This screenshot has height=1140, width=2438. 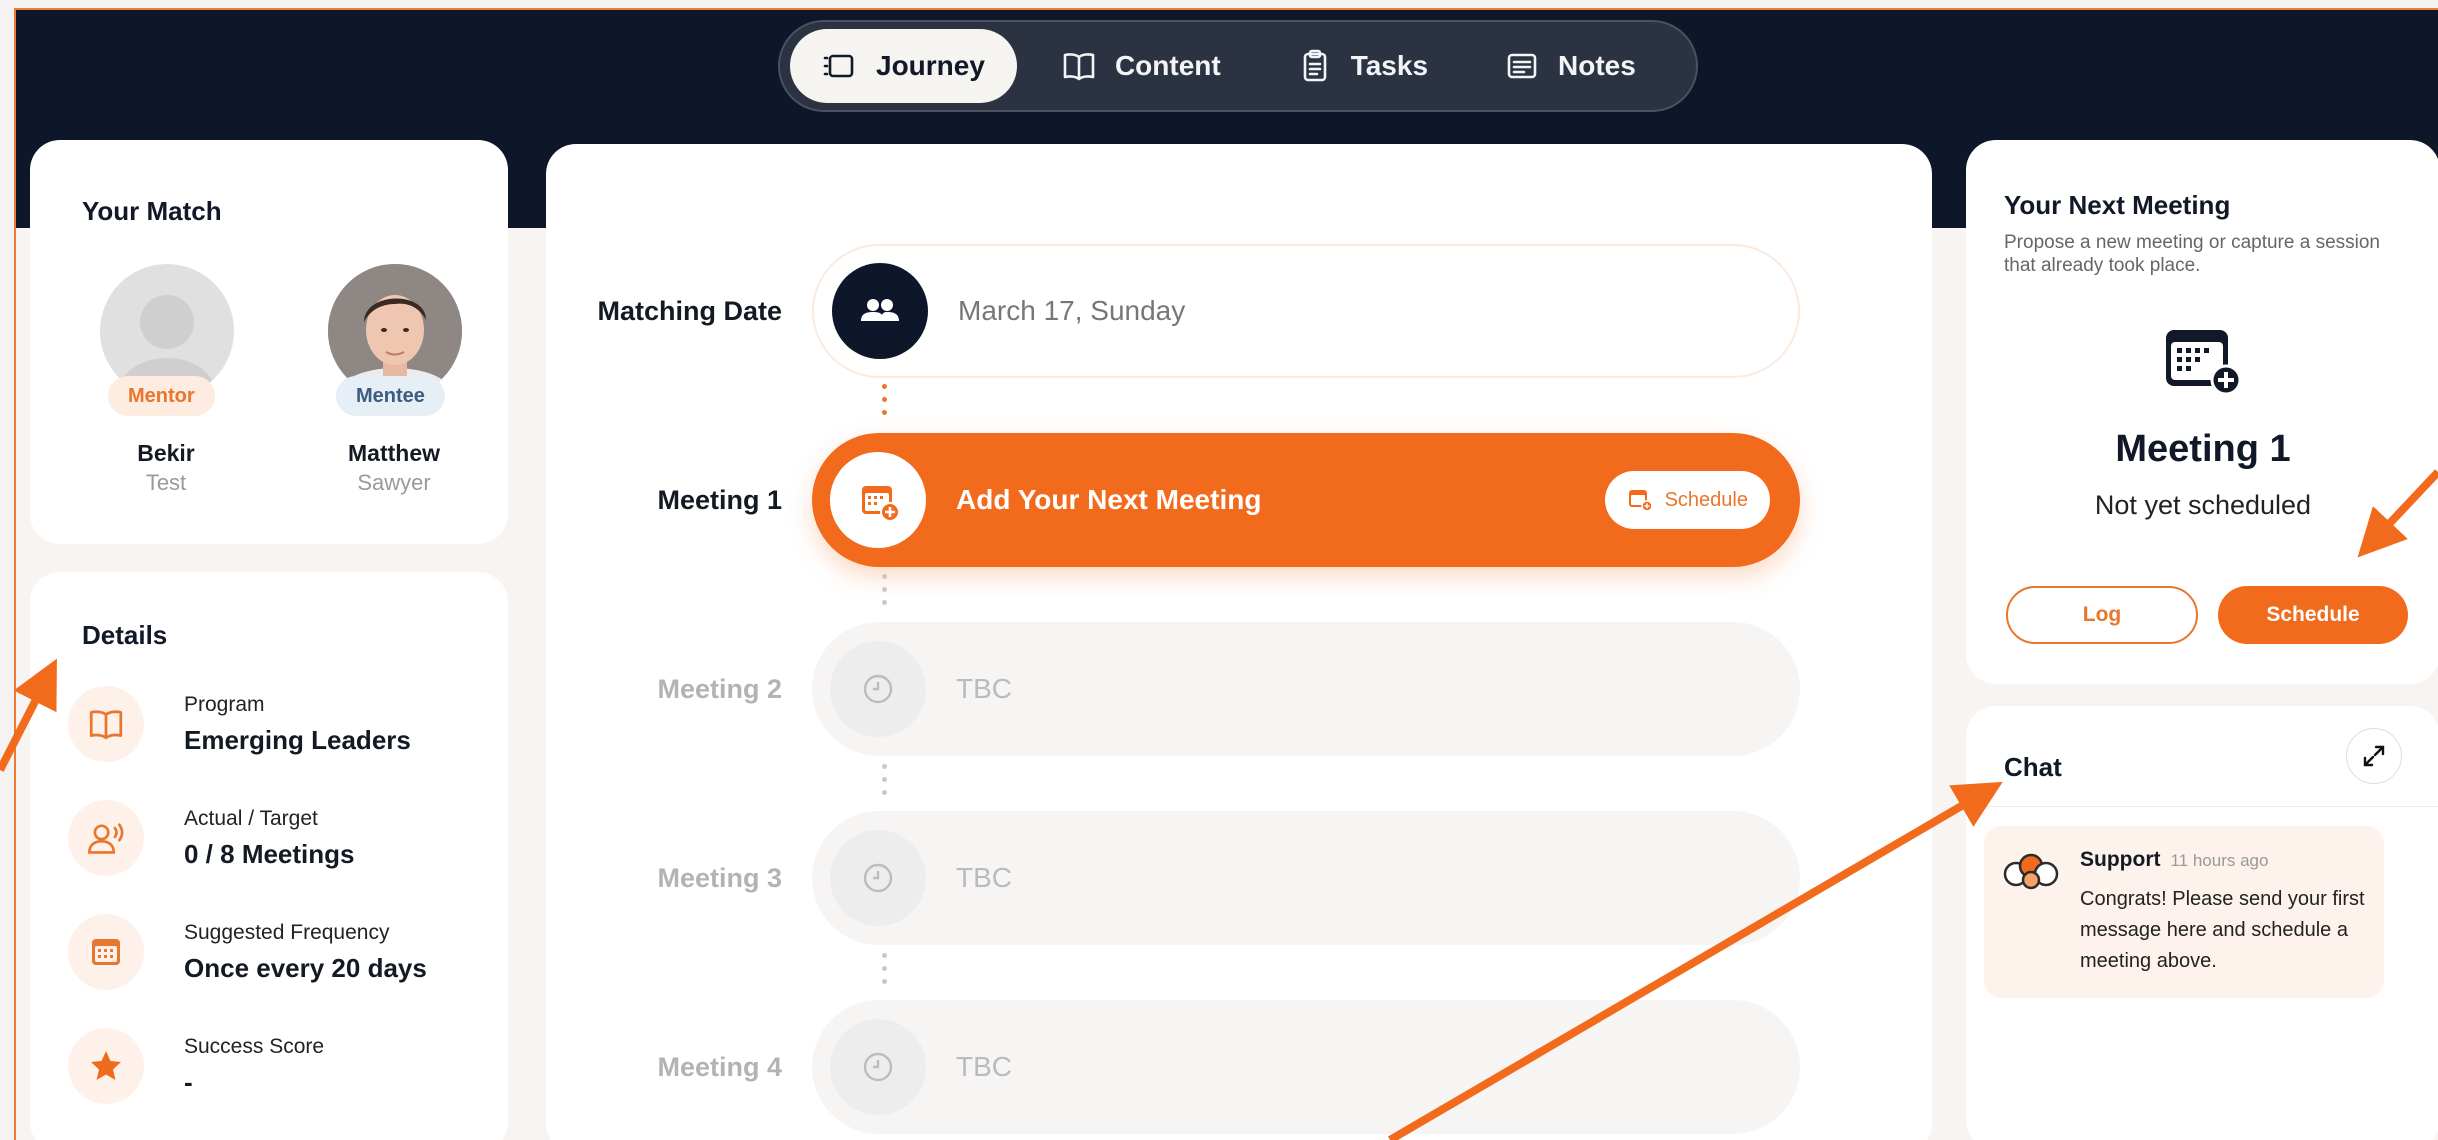 What do you see at coordinates (166, 453) in the screenshot?
I see `mentor-first-name: Bekir` at bounding box center [166, 453].